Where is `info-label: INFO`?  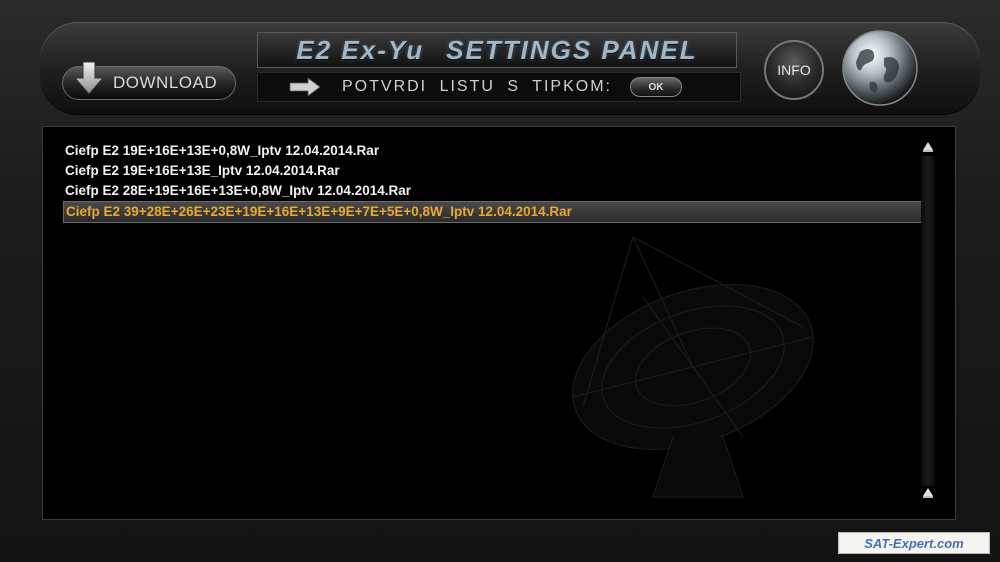
info-label: INFO is located at coordinates (794, 70).